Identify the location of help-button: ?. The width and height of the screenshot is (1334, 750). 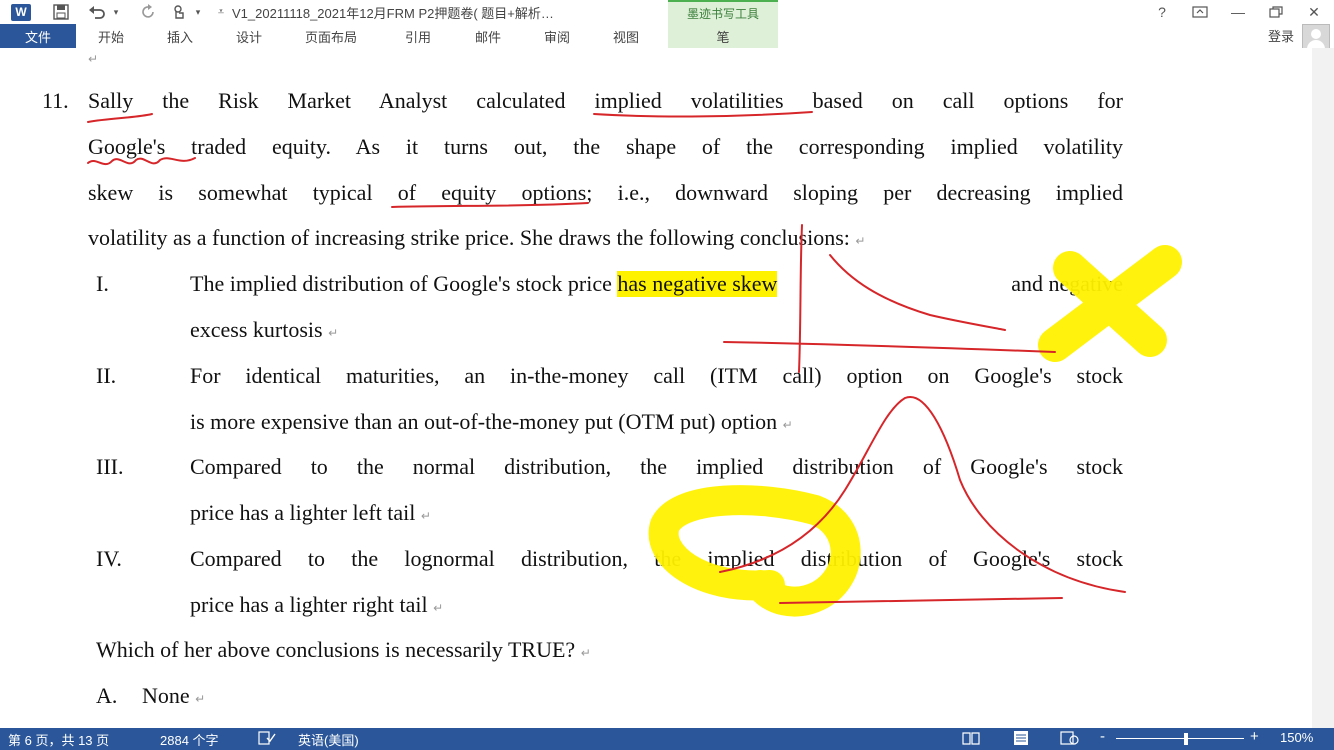
(1162, 12).